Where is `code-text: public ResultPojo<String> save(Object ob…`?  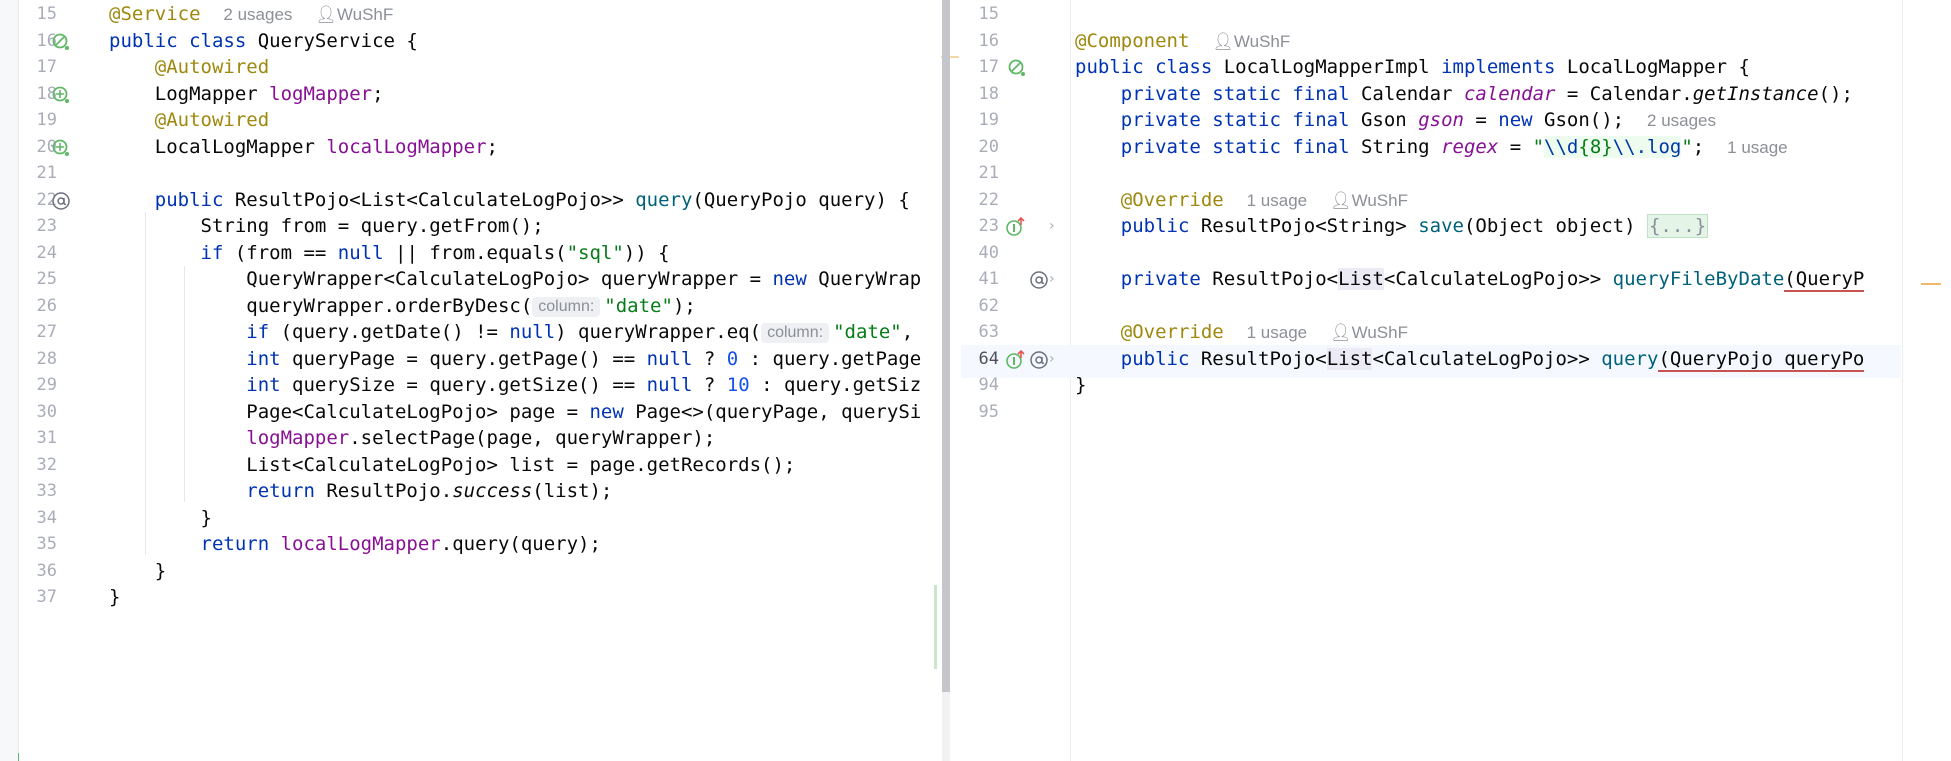 code-text: public ResultPojo<String> save(Object ob… is located at coordinates (1414, 226).